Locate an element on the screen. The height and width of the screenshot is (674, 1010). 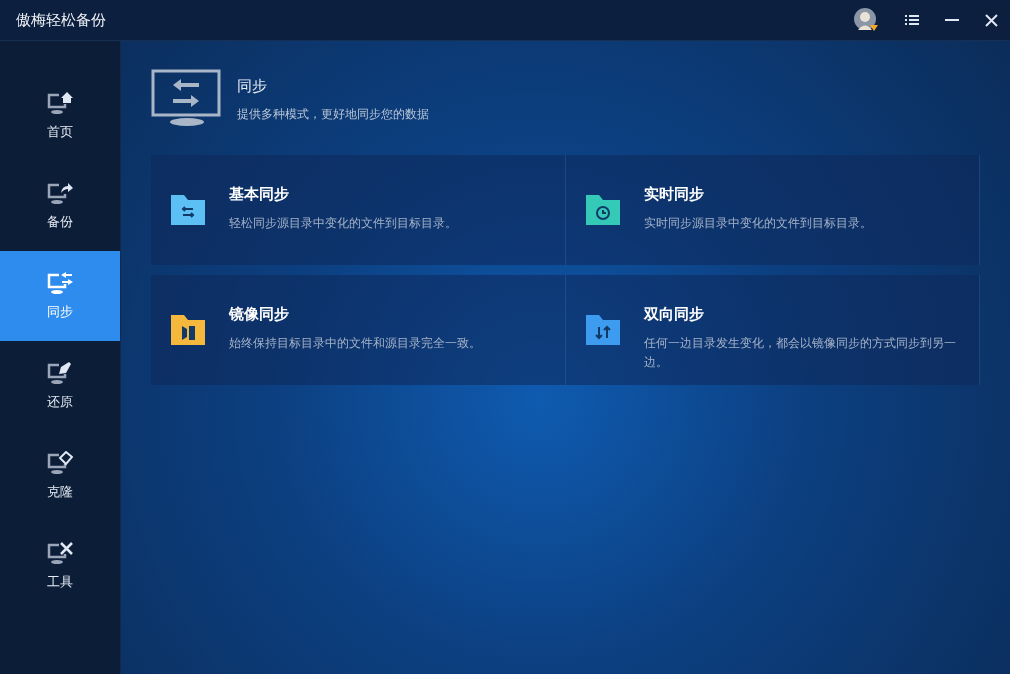
card-title: 实时同步 is located at coordinates (674, 194).